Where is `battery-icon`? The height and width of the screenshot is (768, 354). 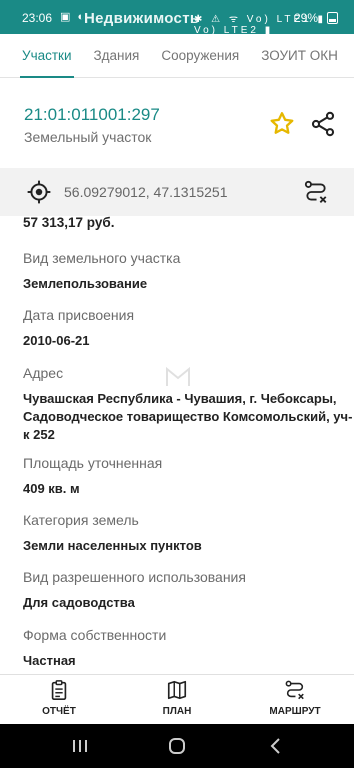
battery-icon is located at coordinates (332, 18).